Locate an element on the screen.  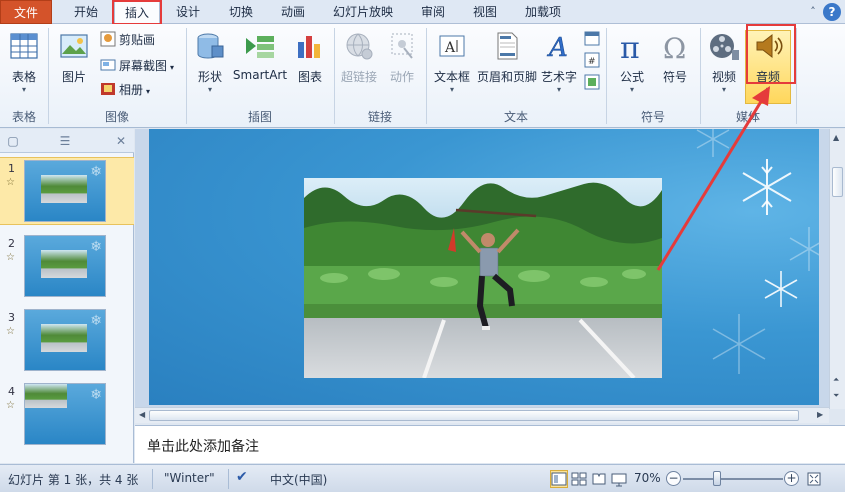
shapes-button: 形状 ▾ is located at coordinates (210, 66).